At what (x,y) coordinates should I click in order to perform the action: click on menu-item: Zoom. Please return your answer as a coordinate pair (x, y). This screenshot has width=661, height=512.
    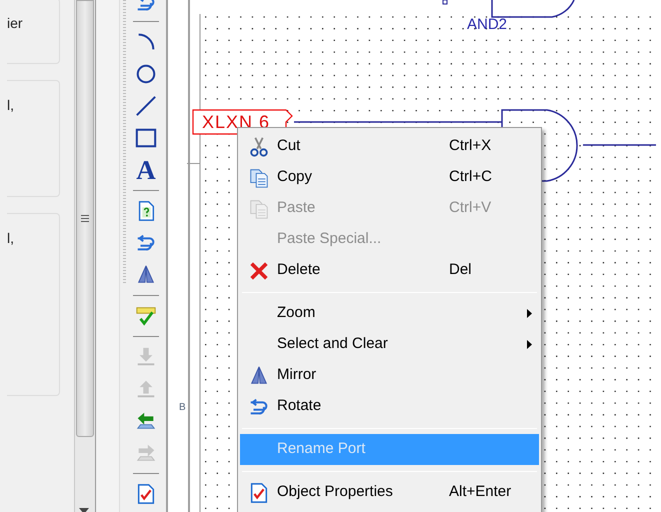
    Looking at the image, I should click on (389, 313).